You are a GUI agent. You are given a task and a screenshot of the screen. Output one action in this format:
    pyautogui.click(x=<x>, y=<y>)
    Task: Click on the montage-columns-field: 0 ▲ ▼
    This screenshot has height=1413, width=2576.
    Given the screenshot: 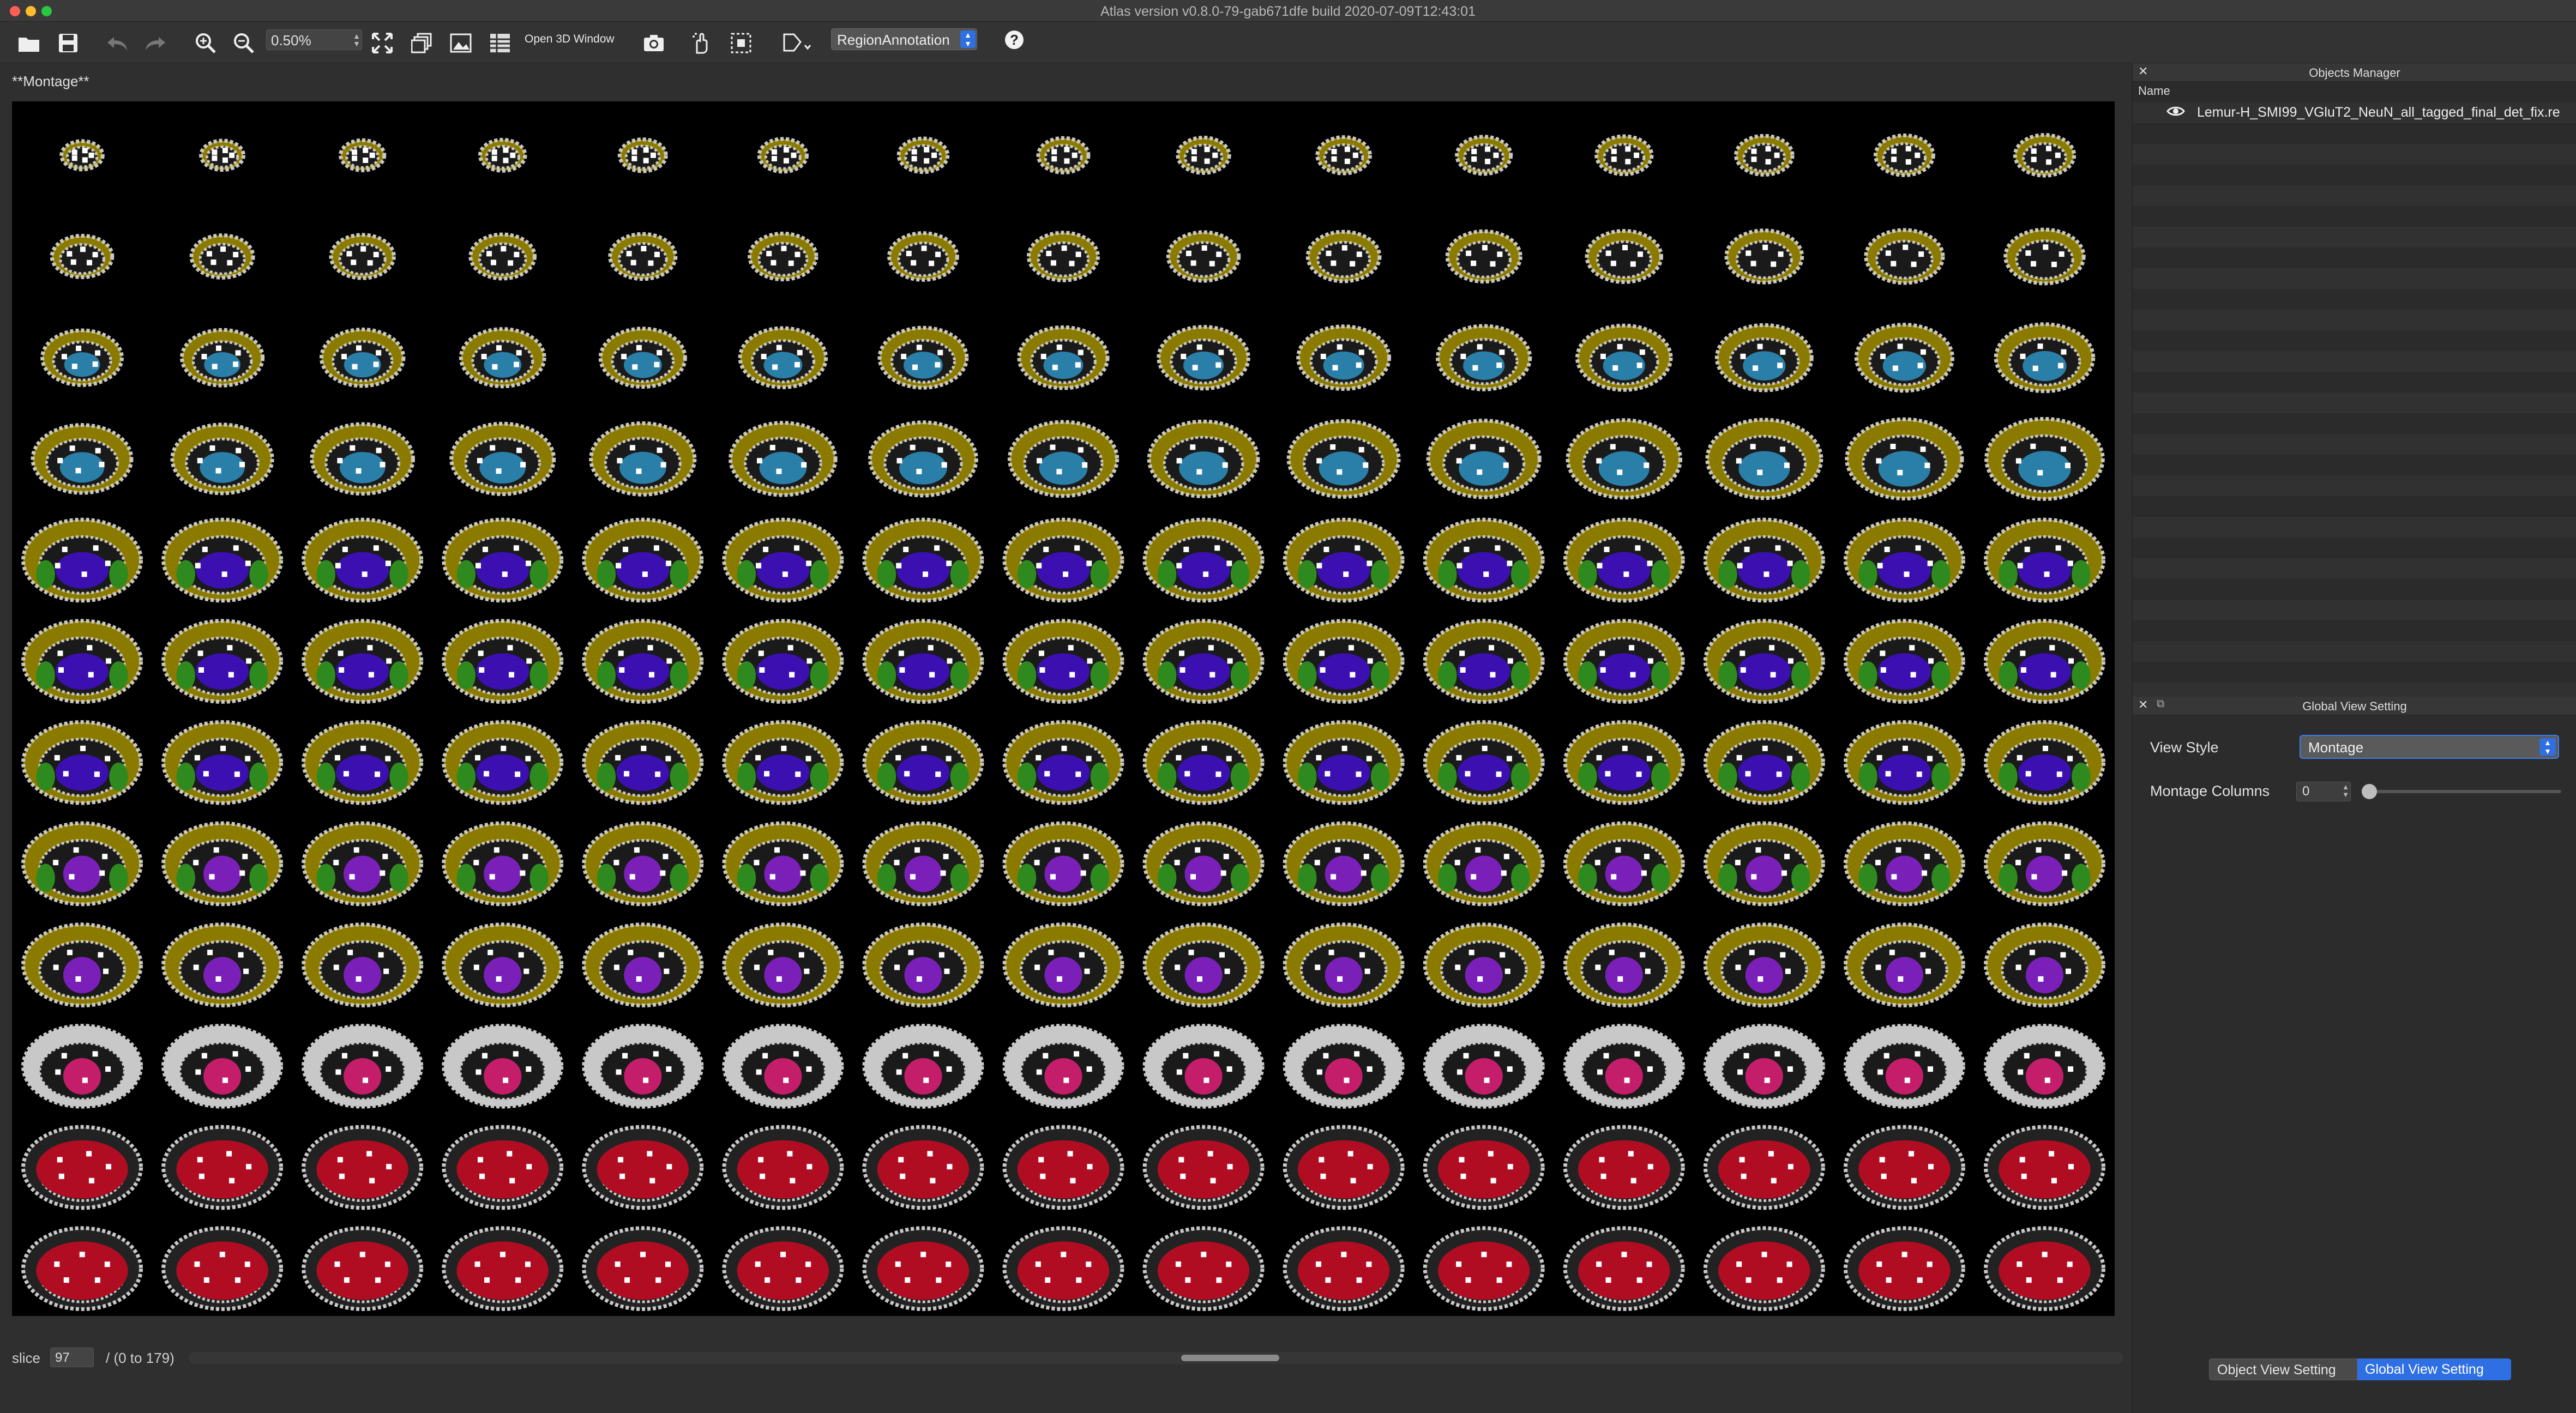 What is the action you would take?
    pyautogui.click(x=2323, y=791)
    